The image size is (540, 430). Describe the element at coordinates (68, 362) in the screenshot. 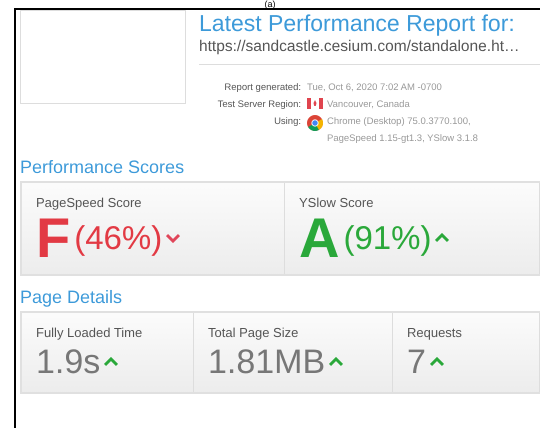

I see `detail-value: 1.9s` at that location.